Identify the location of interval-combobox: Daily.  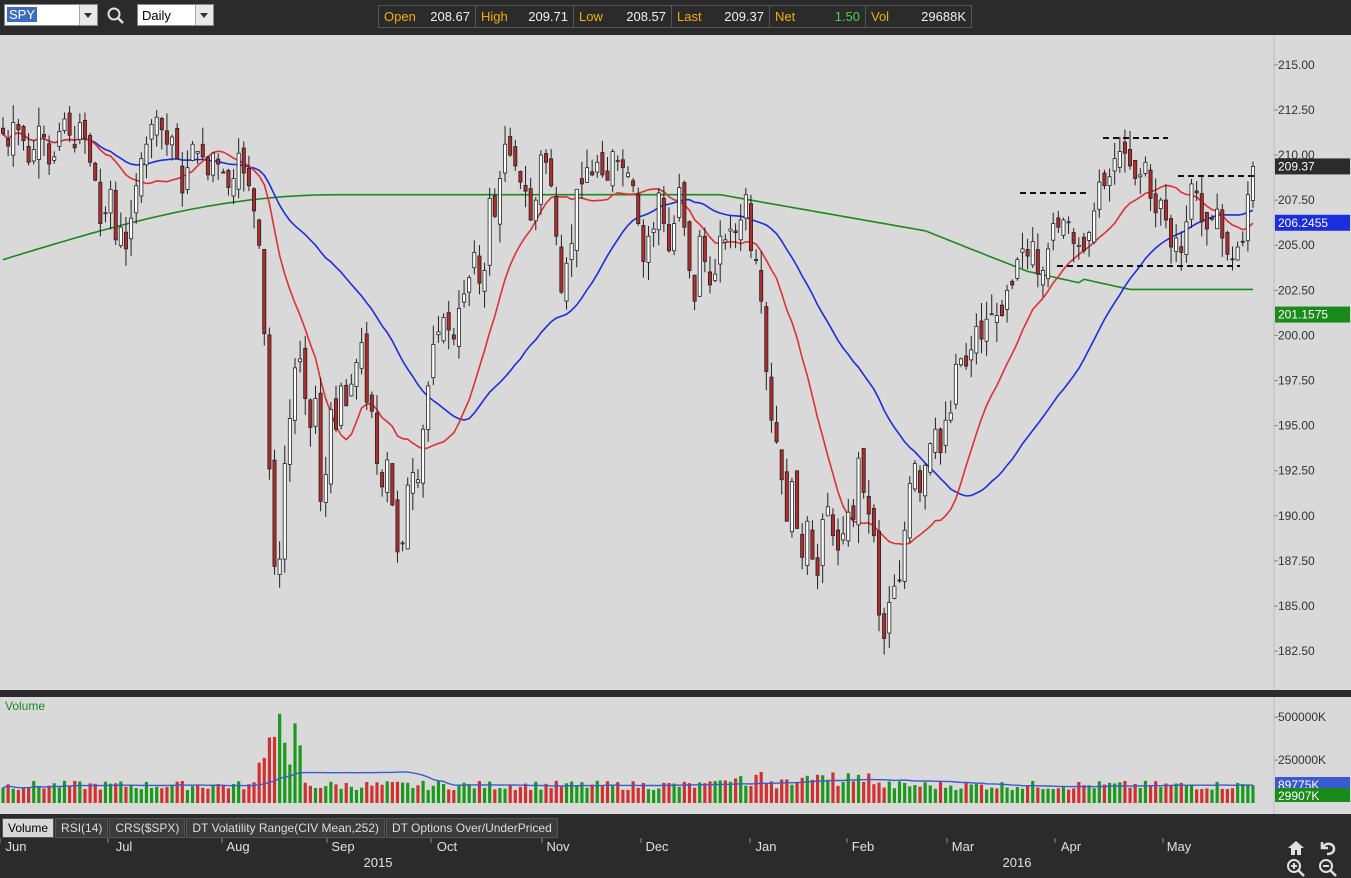
(175, 15).